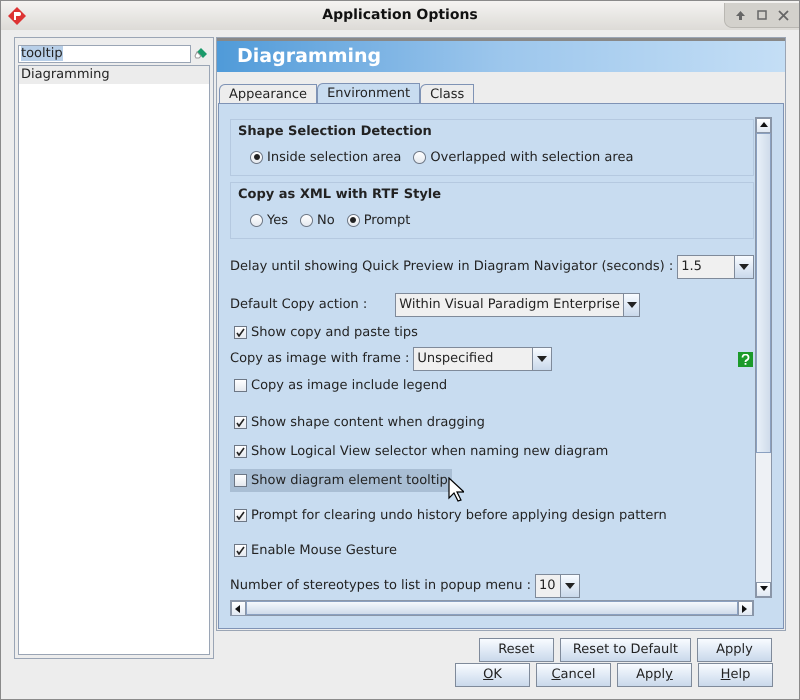 The image size is (800, 700). What do you see at coordinates (340, 195) in the screenshot?
I see `group-title: Copy as XML with RTF Style` at bounding box center [340, 195].